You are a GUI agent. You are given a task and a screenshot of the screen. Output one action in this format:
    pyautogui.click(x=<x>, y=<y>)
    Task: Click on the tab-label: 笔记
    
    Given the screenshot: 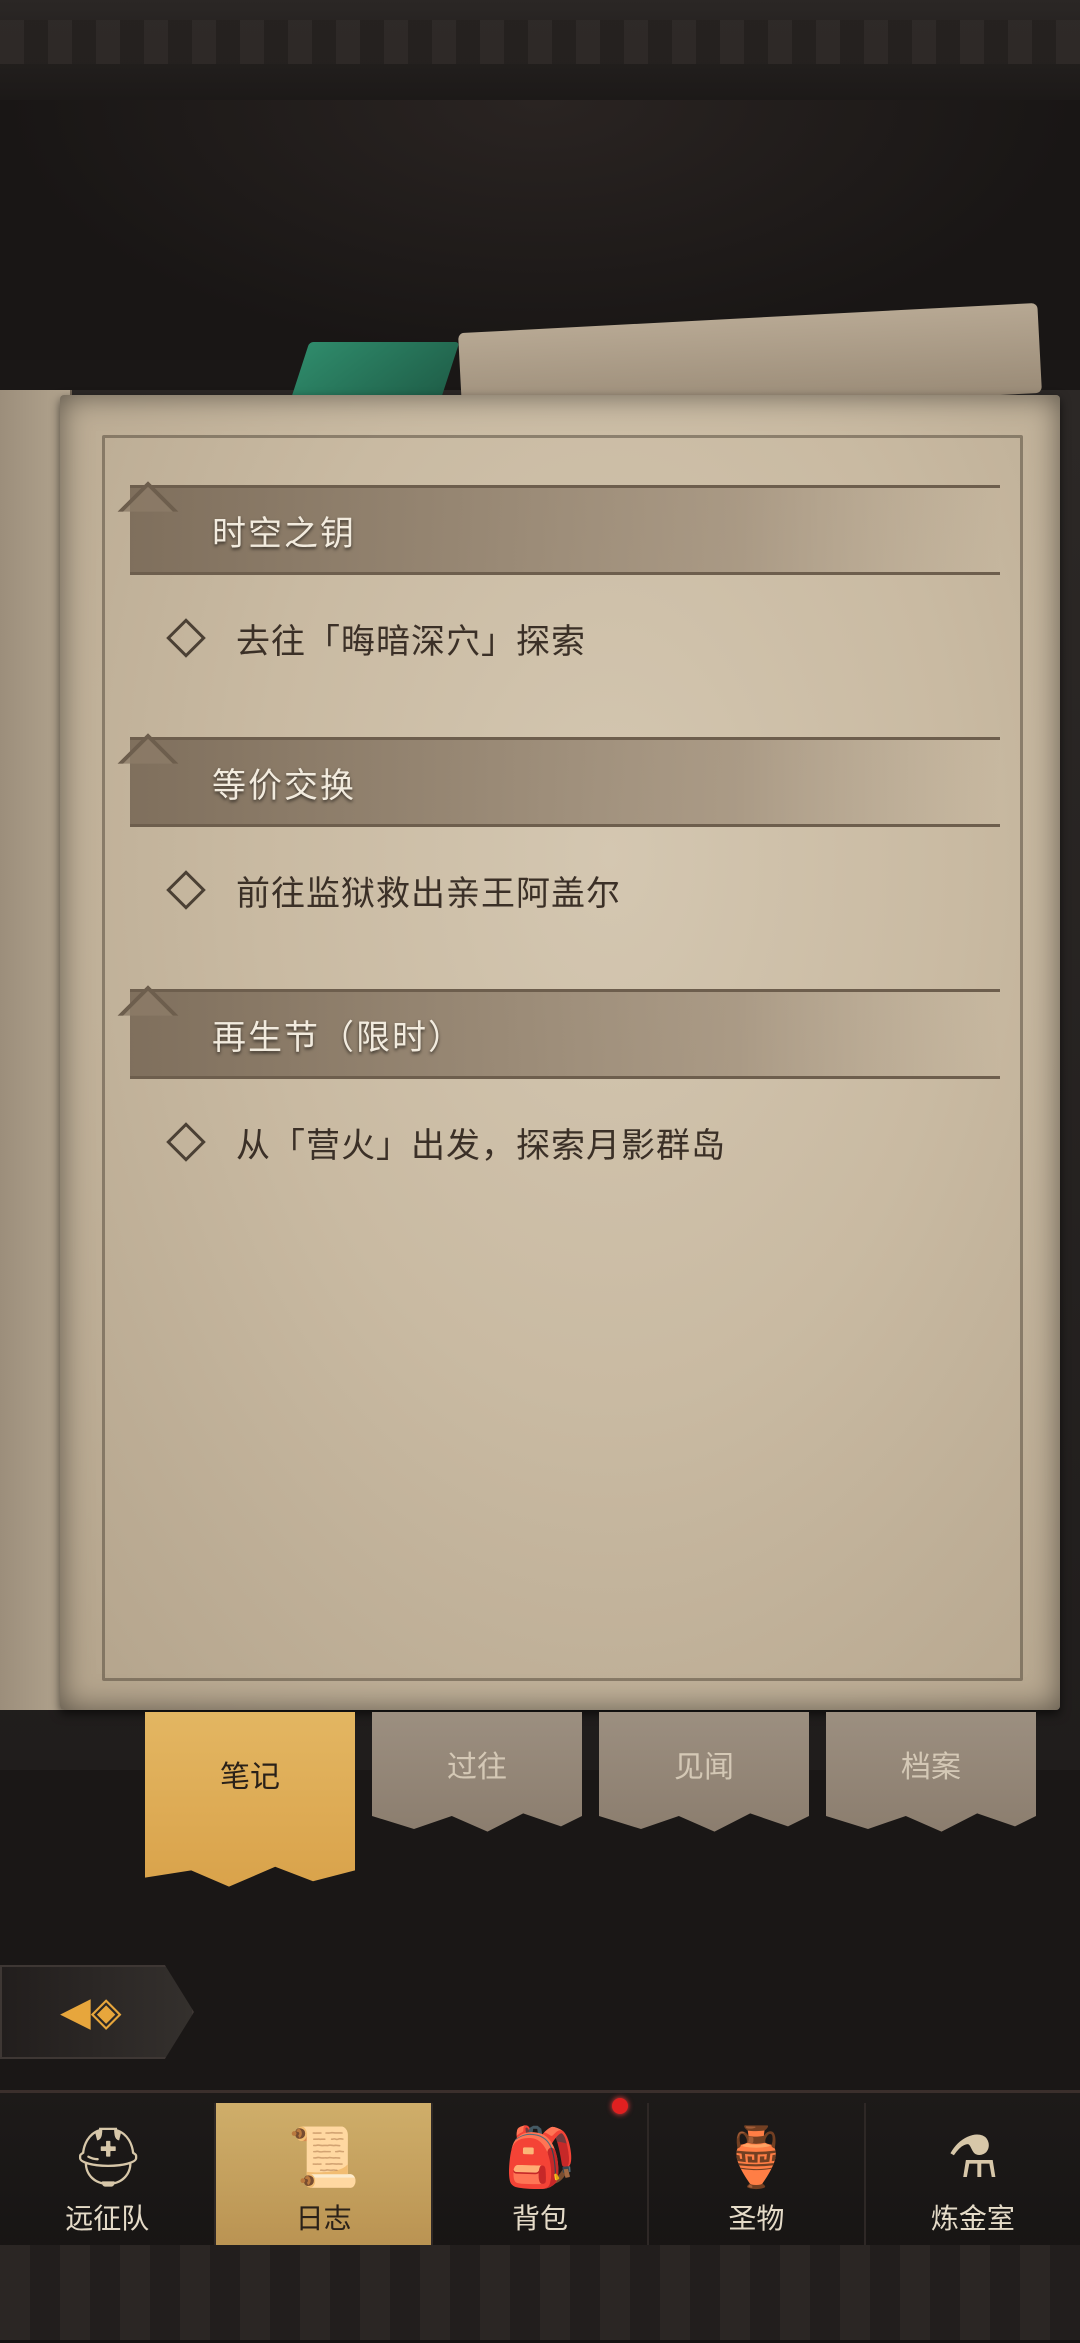 What is the action you would take?
    pyautogui.click(x=250, y=1777)
    